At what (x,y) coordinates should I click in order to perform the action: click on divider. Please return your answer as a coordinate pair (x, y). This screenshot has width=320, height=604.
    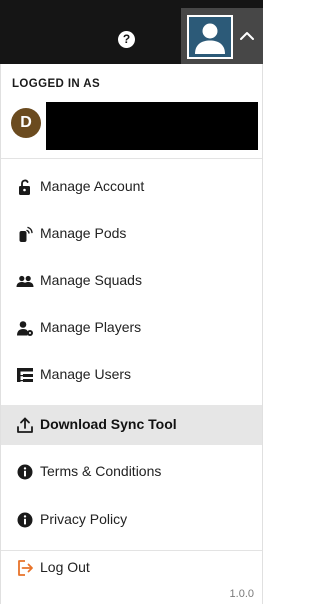
    Looking at the image, I should click on (131, 158).